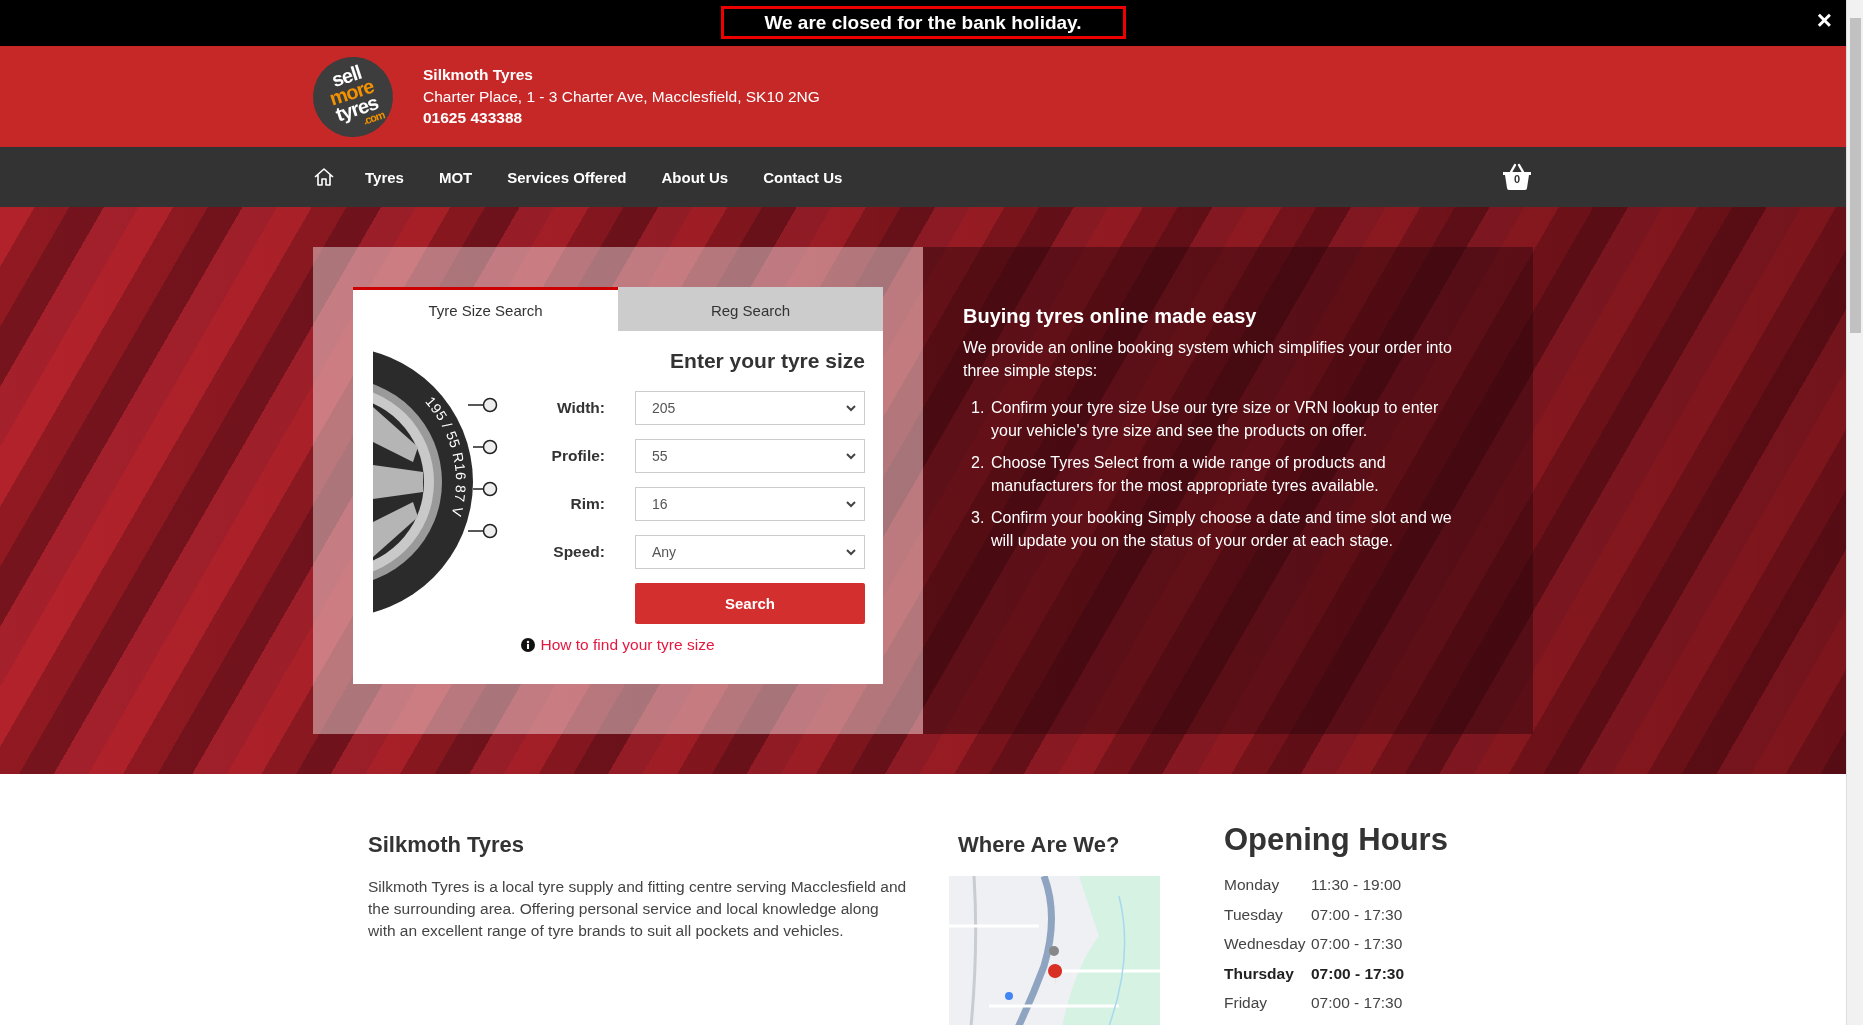 The height and width of the screenshot is (1025, 1863). What do you see at coordinates (638, 909) in the screenshot?
I see `about-text: Silkmoth Tyres is a local tyre supply and fitting centre serving Macclesfield and the surrounding area. Offering personal service and local knowledge along with an excellent range of tyre brands to suit all pockets and vehicles.` at bounding box center [638, 909].